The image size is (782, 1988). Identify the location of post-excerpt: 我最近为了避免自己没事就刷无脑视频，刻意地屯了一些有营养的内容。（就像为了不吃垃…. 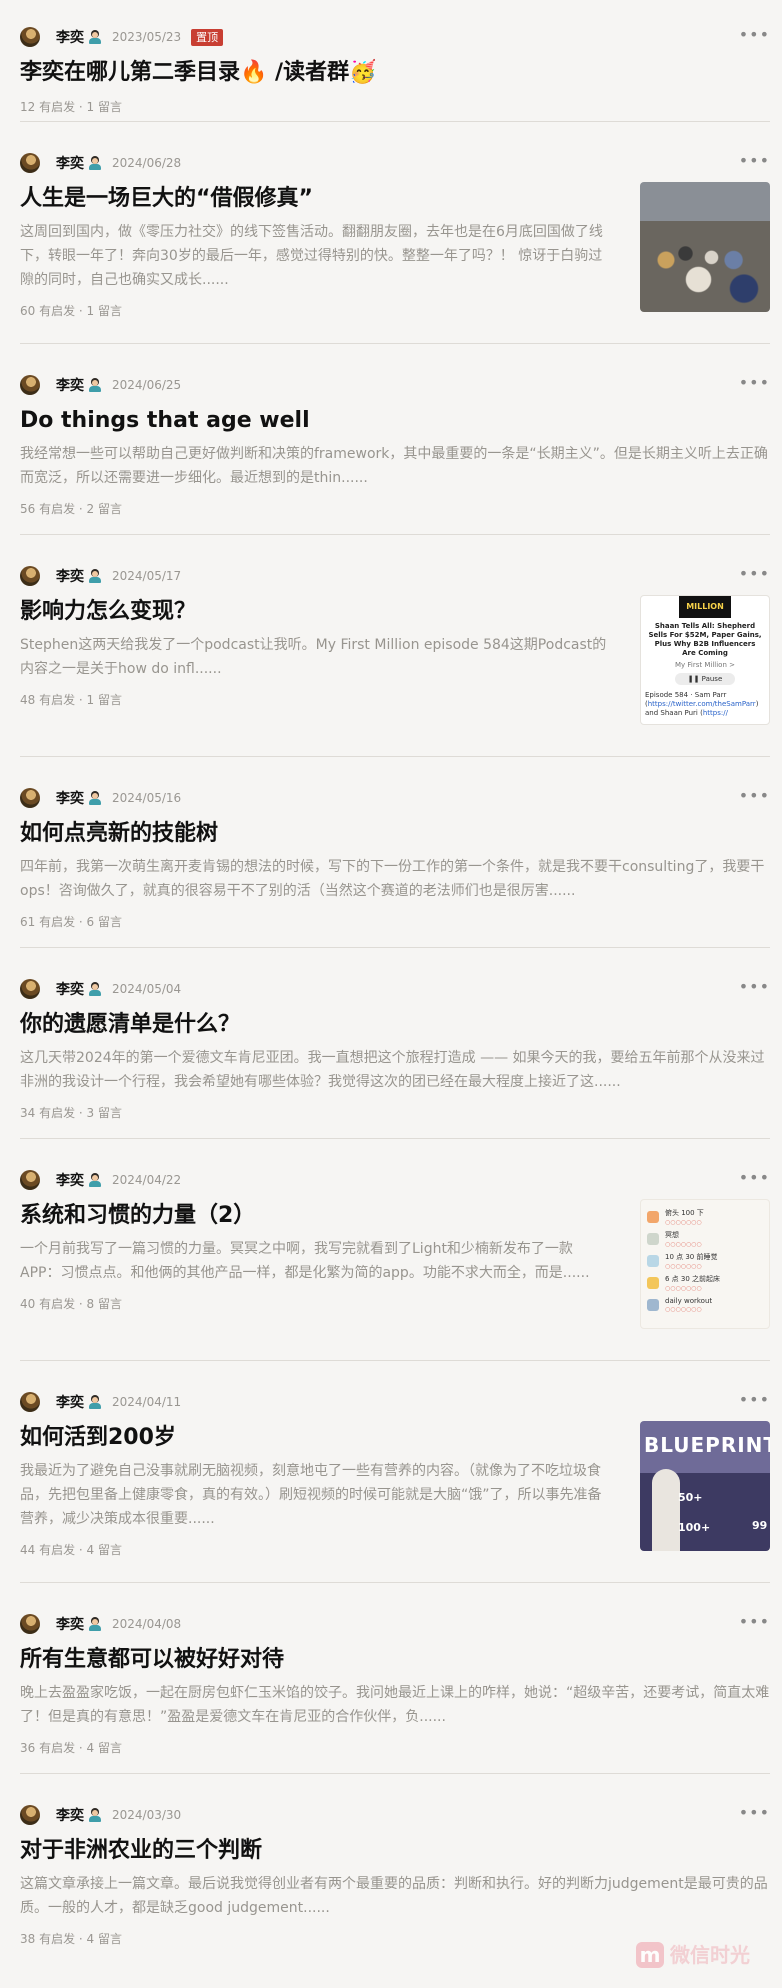
(315, 1495).